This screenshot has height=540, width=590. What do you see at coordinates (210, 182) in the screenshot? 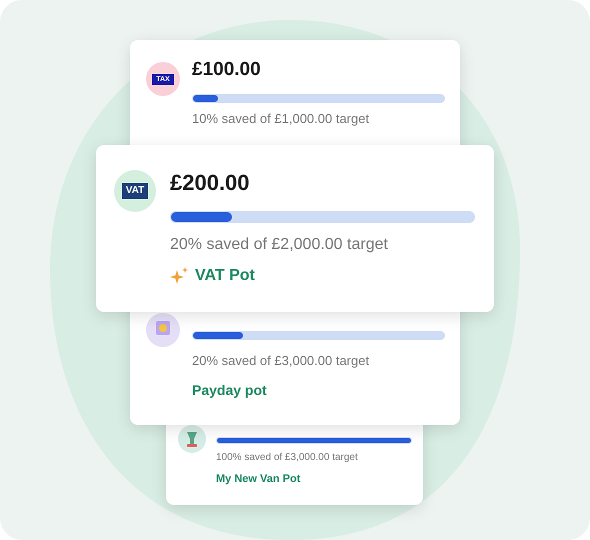
I see `pot-amount: £200.00` at bounding box center [210, 182].